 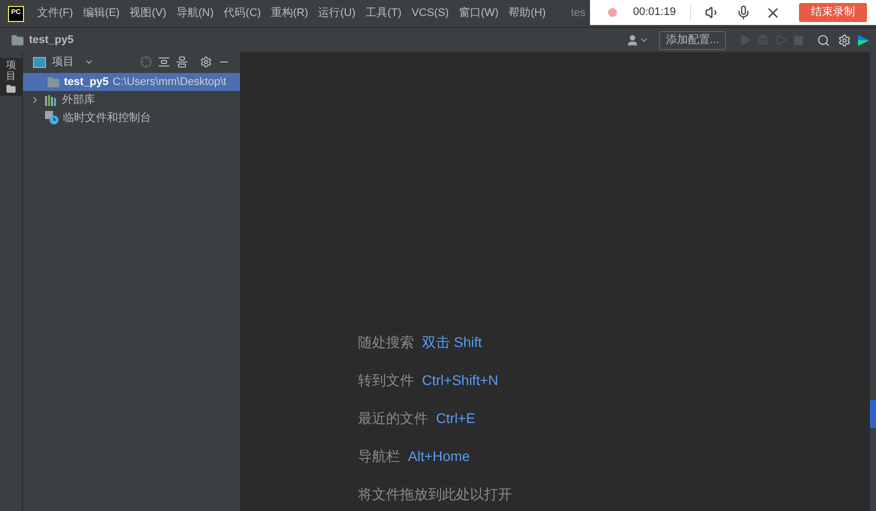 What do you see at coordinates (873, 414) in the screenshot?
I see `scroll-marker` at bounding box center [873, 414].